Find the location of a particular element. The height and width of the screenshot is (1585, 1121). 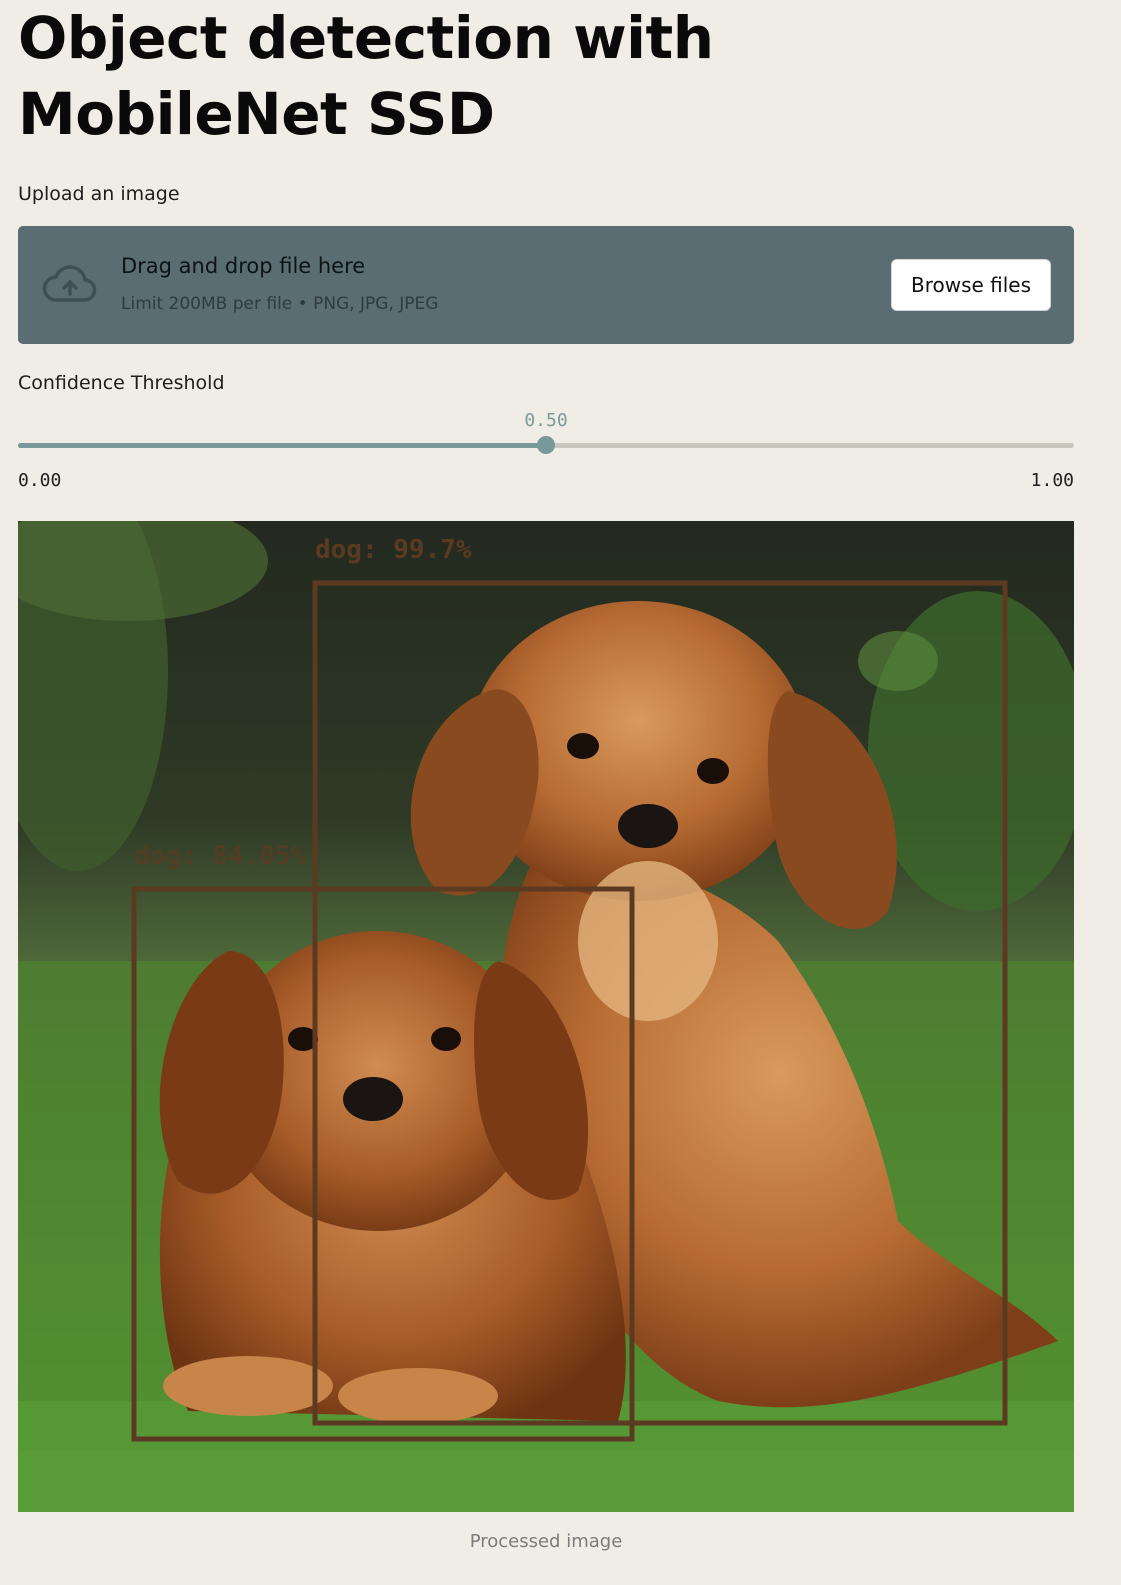

slider-thumb is located at coordinates (546, 445).